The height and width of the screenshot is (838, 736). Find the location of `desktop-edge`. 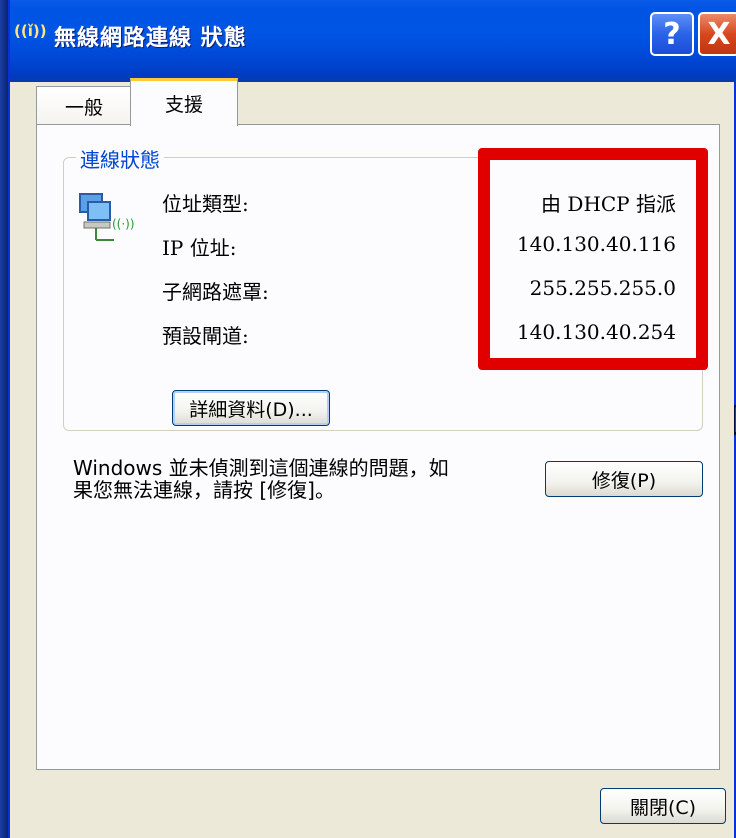

desktop-edge is located at coordinates (4, 419).